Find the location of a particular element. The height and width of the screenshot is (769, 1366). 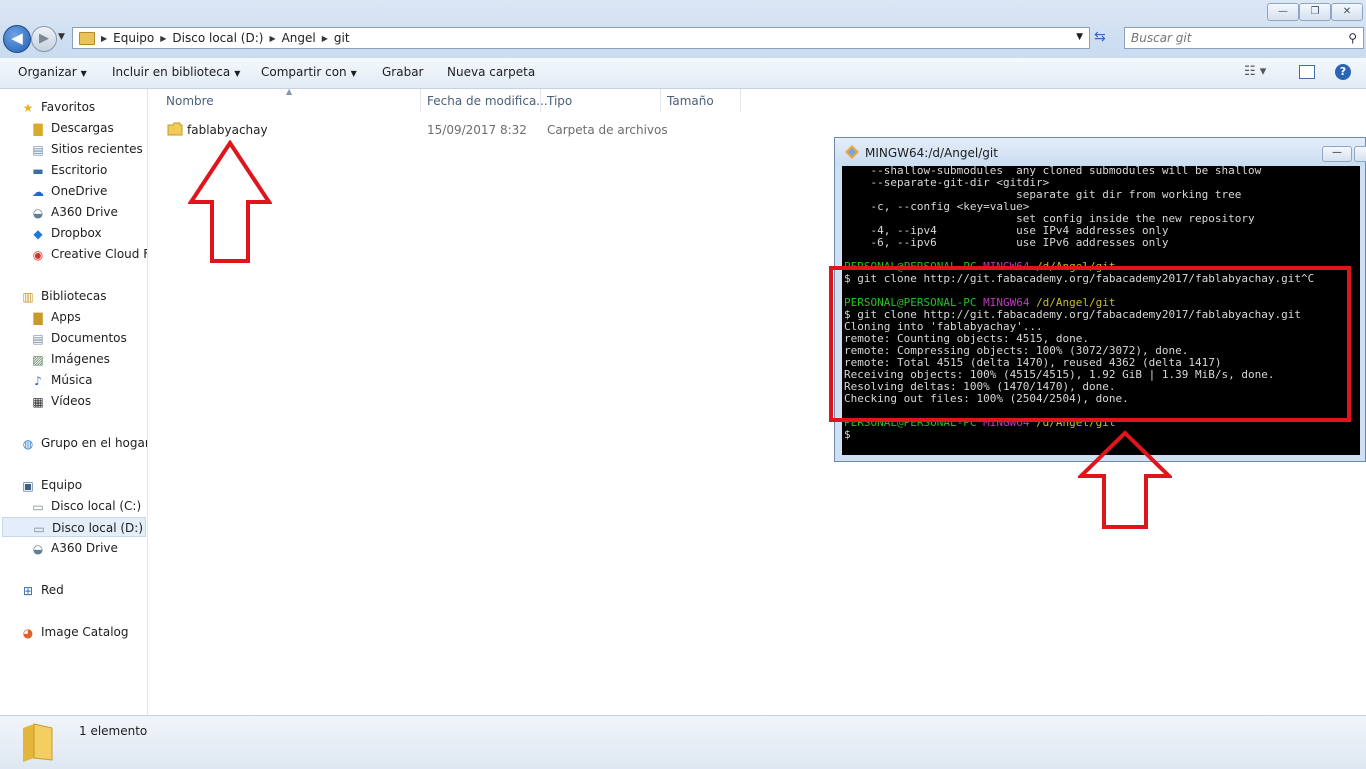

sidebar-item-a360-drive: ◒ A360 Drive is located at coordinates (74, 212).